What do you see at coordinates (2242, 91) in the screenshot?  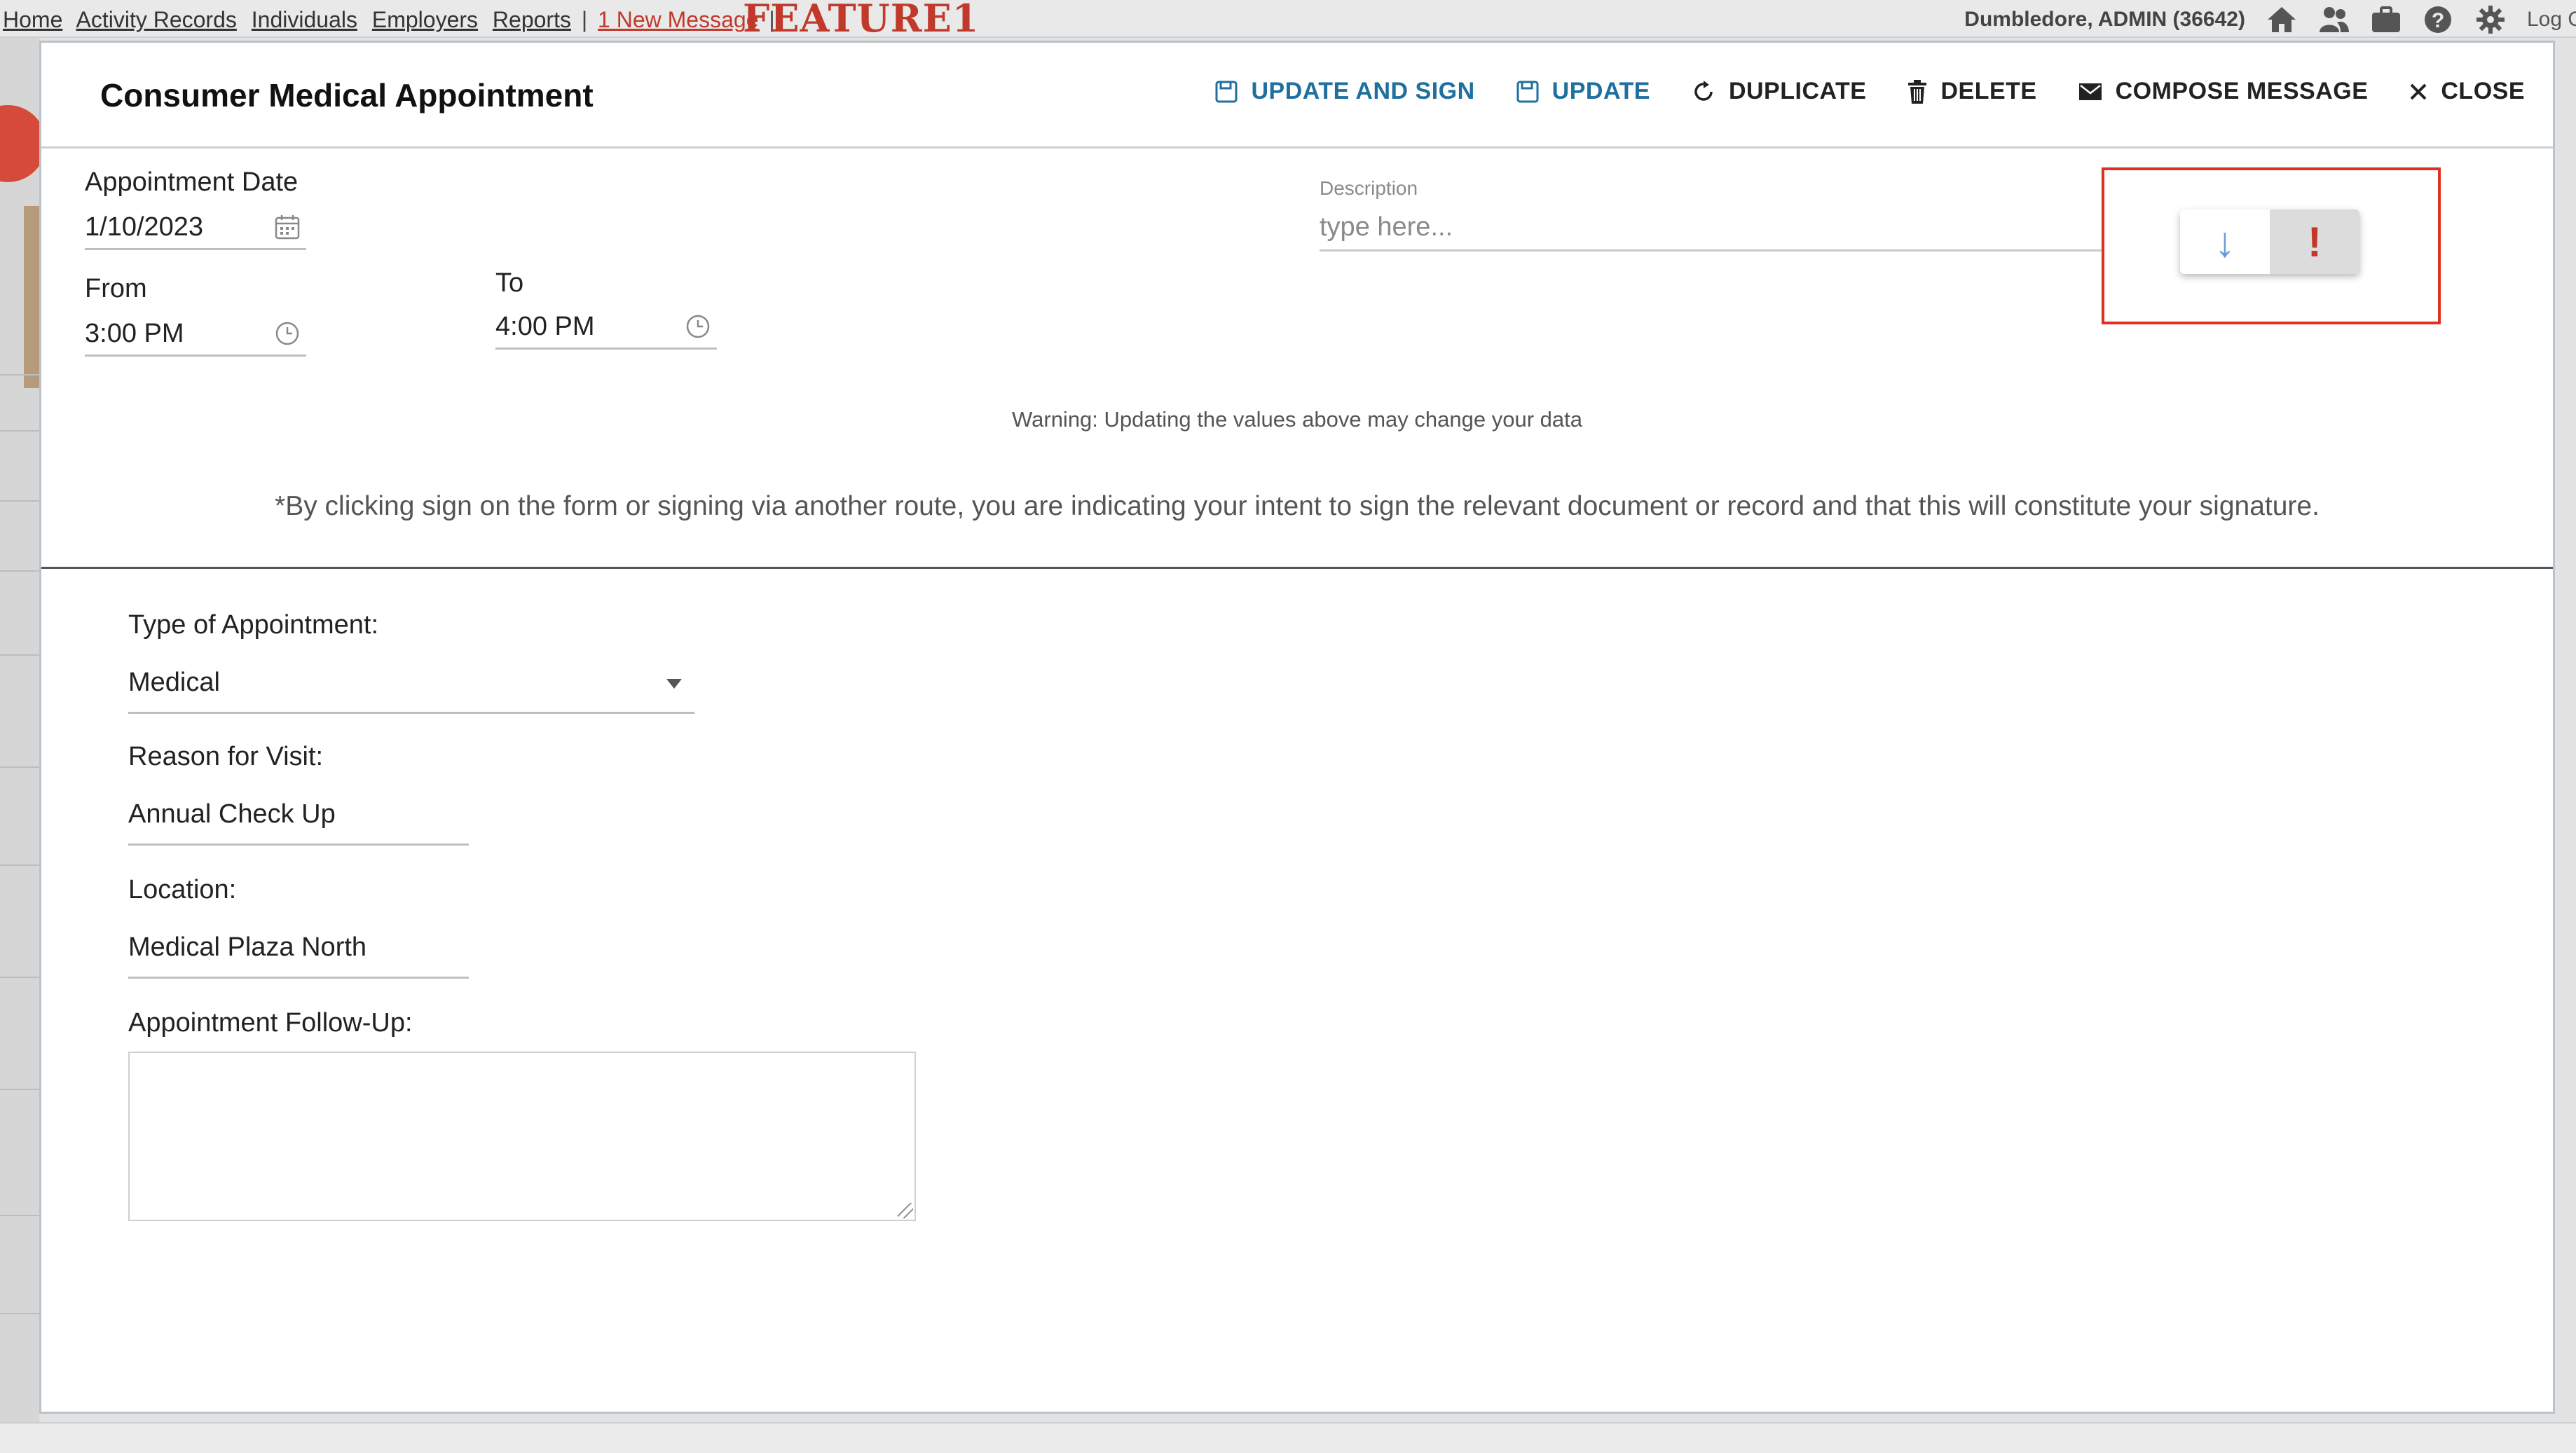 I see `compose-message-label: COMPOSE MESSAGE` at bounding box center [2242, 91].